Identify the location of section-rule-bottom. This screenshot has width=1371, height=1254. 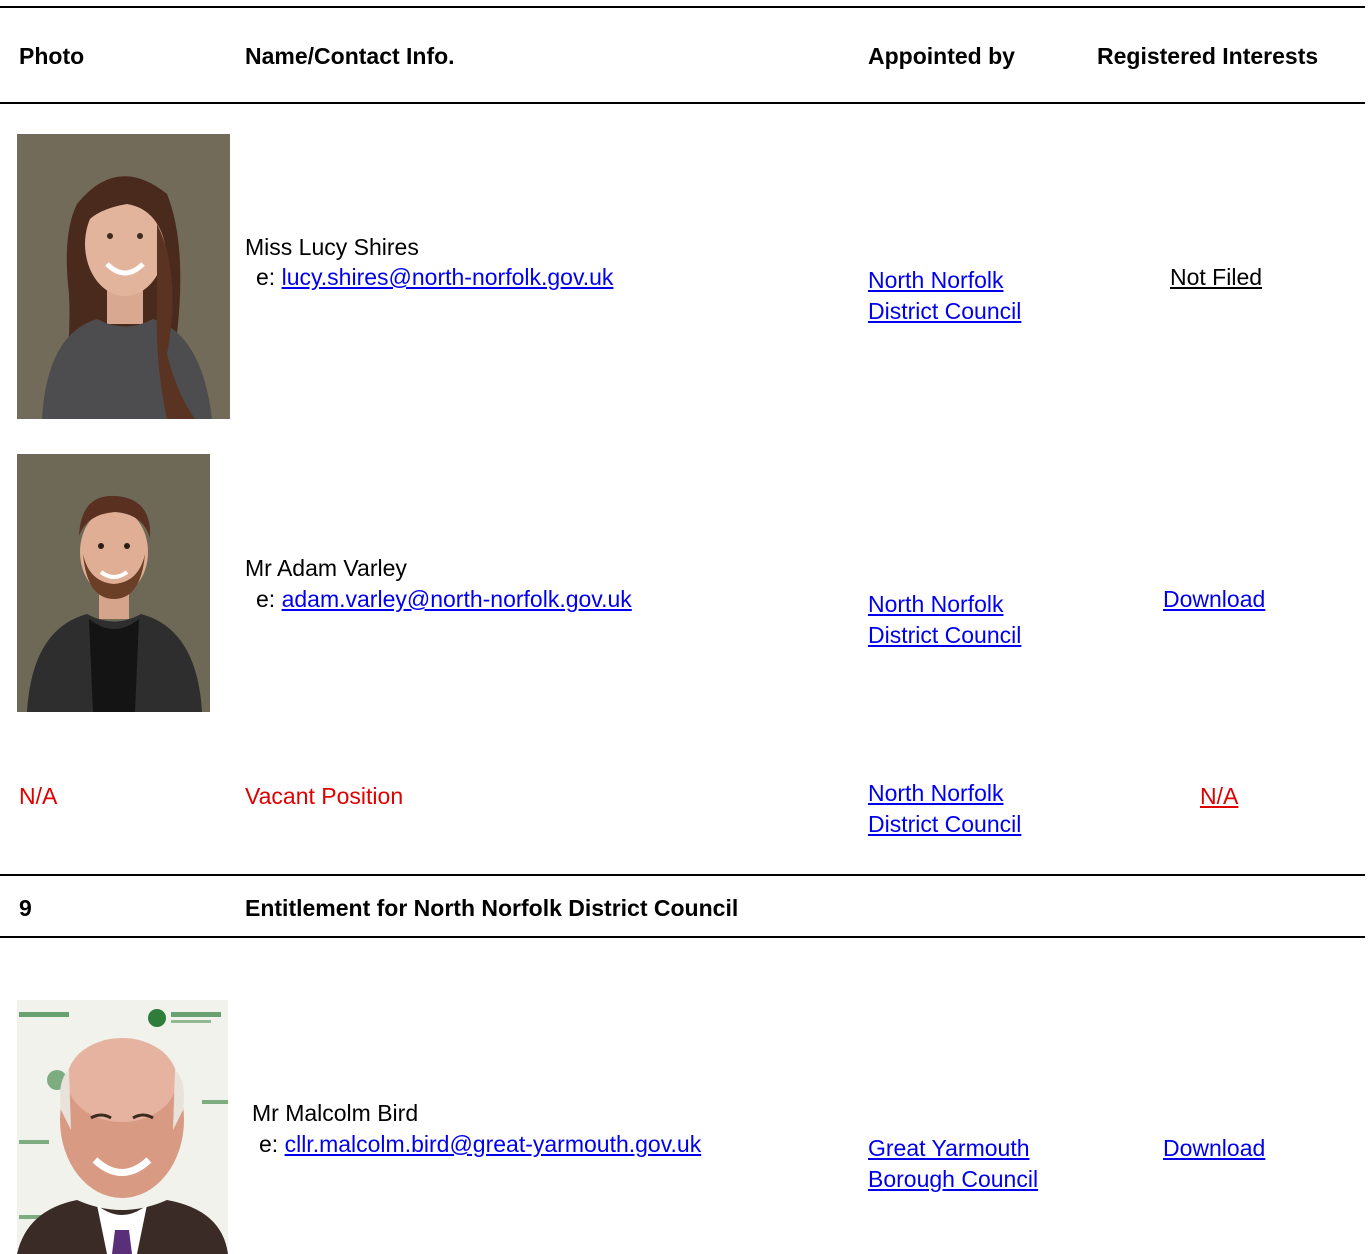
(682, 937).